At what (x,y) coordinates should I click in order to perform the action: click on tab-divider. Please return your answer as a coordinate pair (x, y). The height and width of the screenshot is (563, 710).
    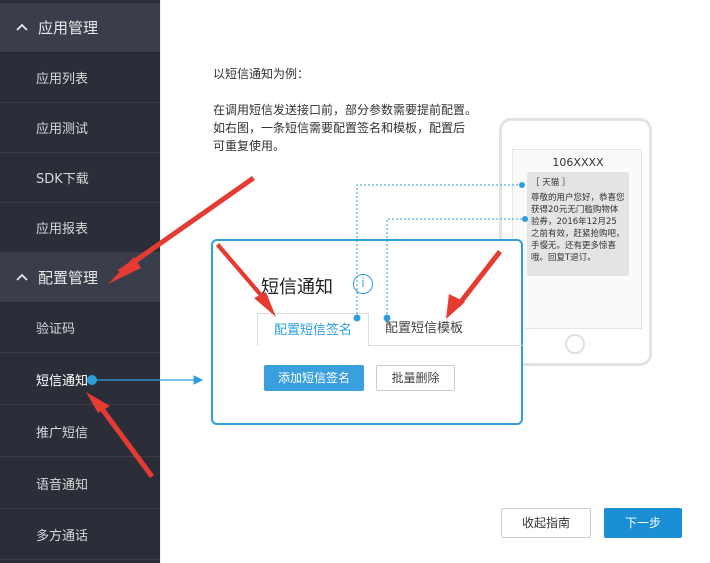
    Looking at the image, I should click on (446, 345).